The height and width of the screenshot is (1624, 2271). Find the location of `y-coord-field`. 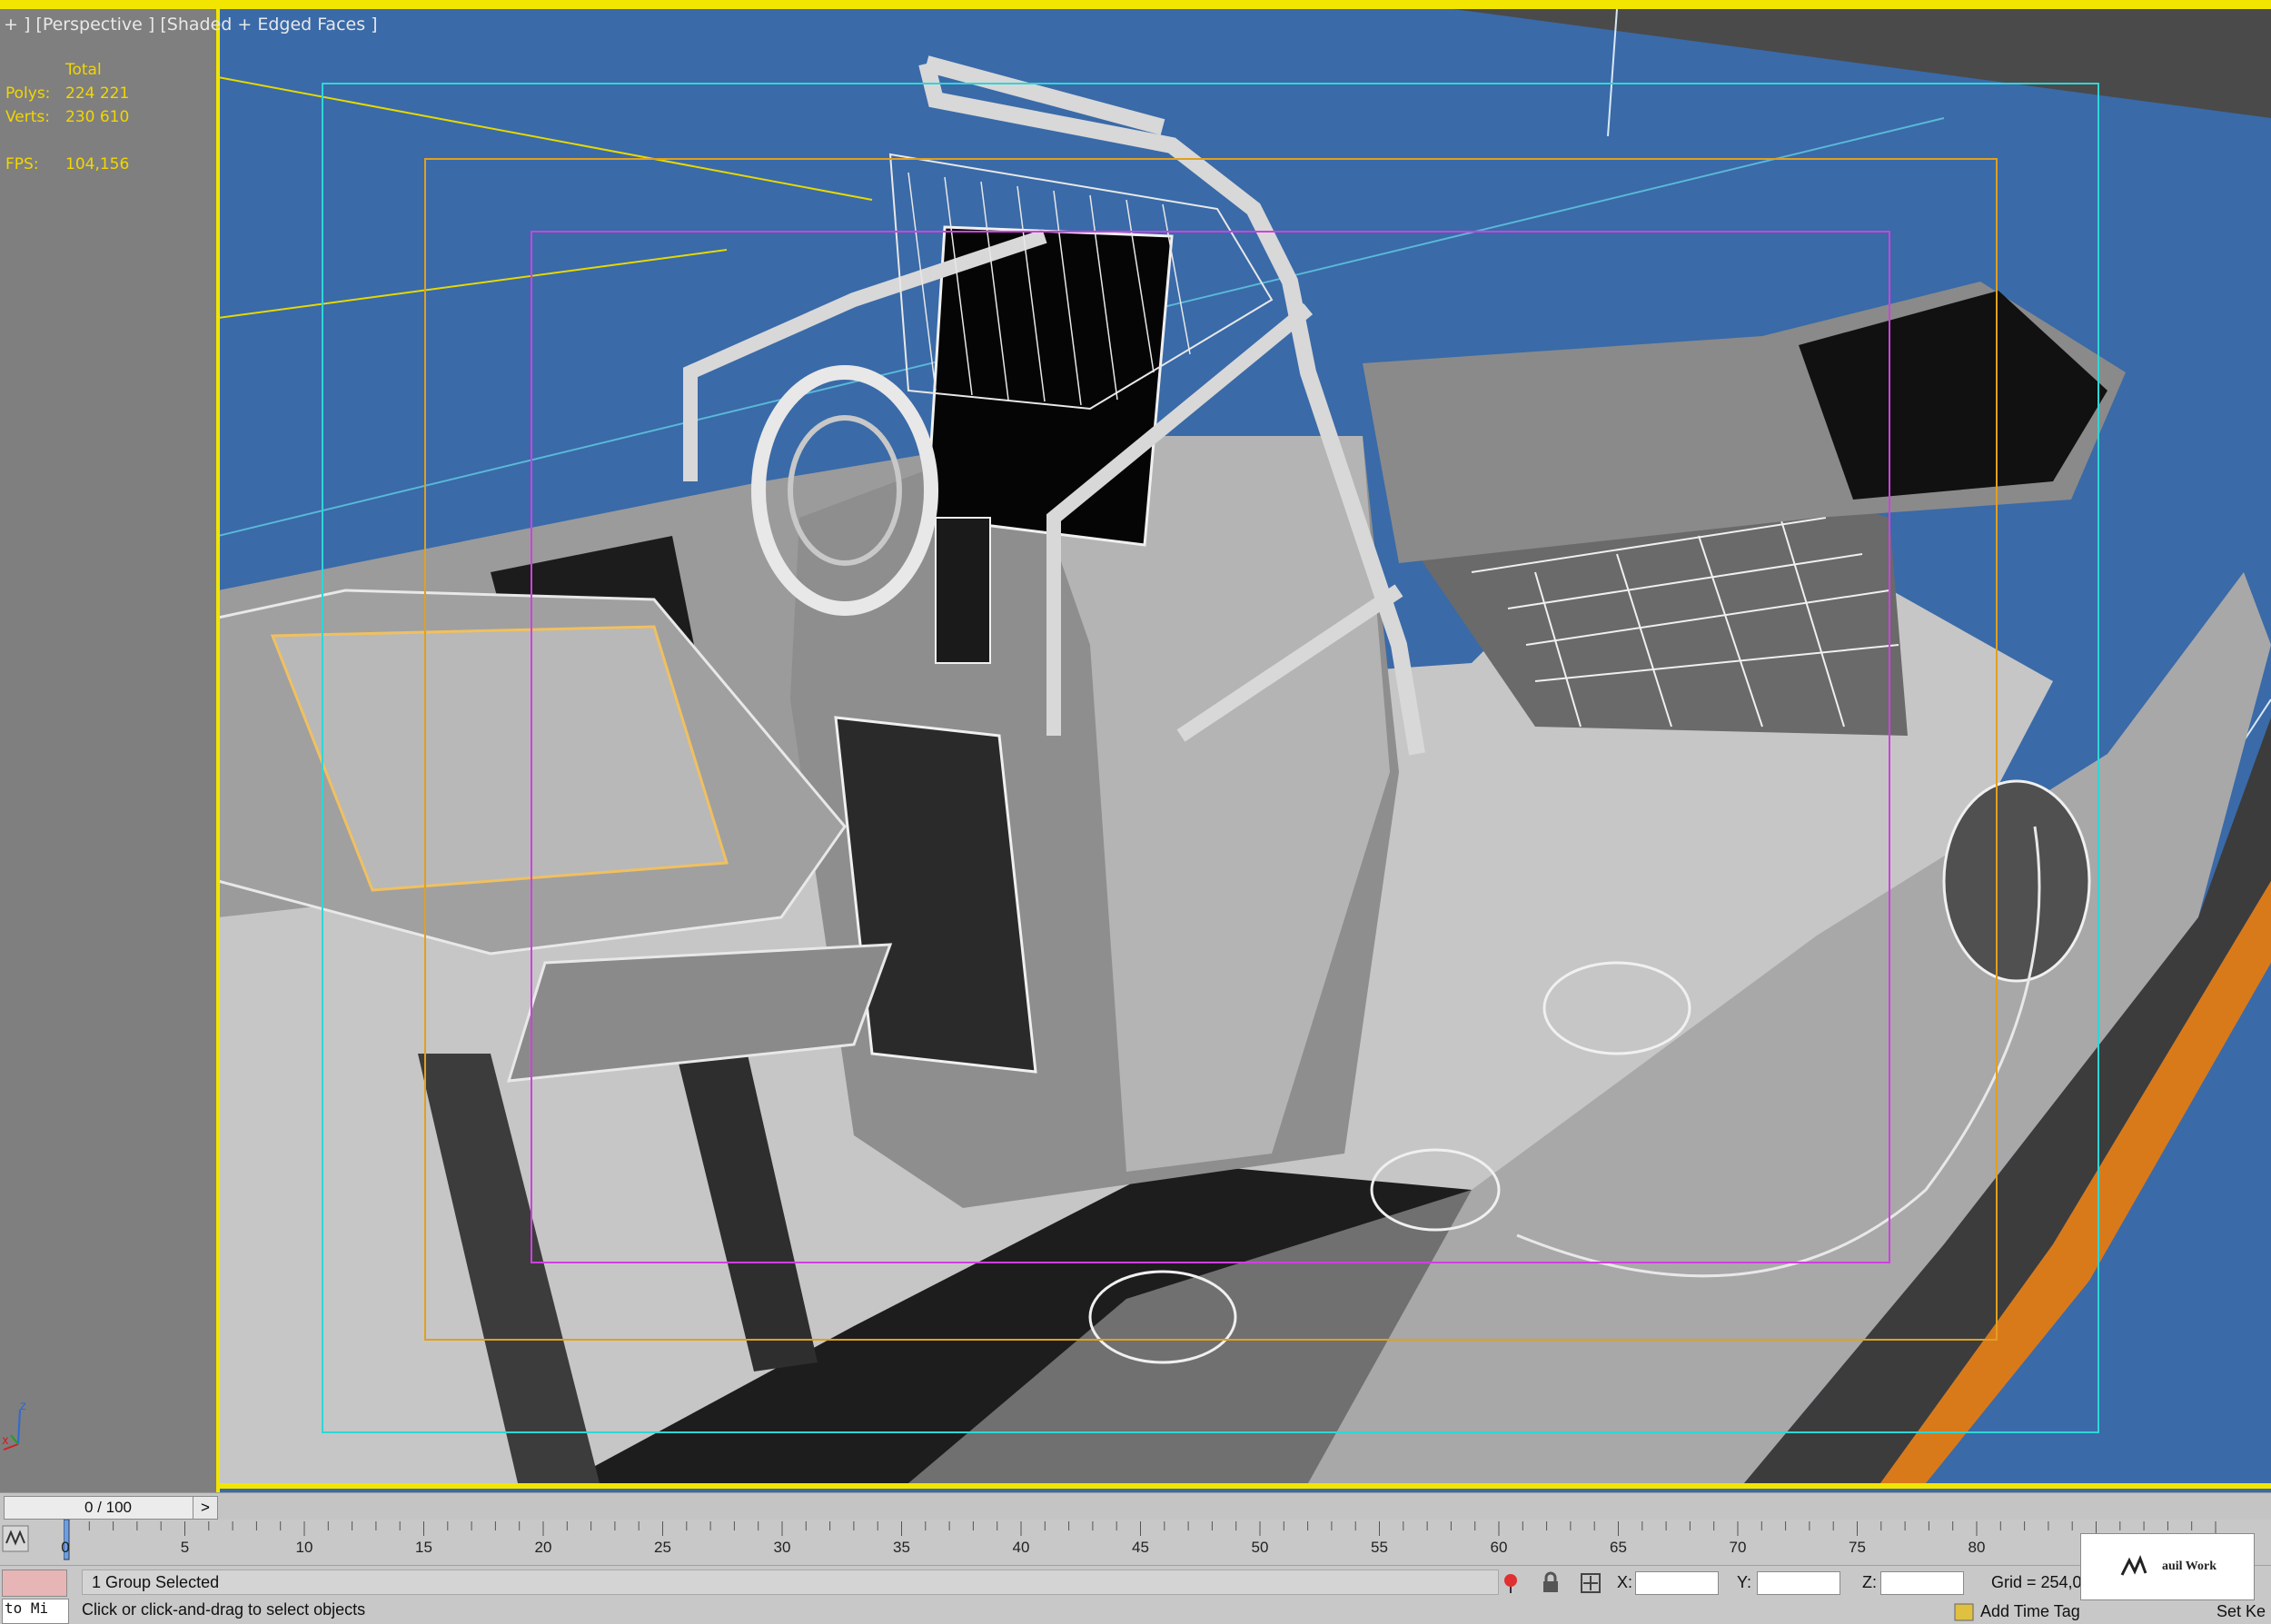

y-coord-field is located at coordinates (1798, 1583).